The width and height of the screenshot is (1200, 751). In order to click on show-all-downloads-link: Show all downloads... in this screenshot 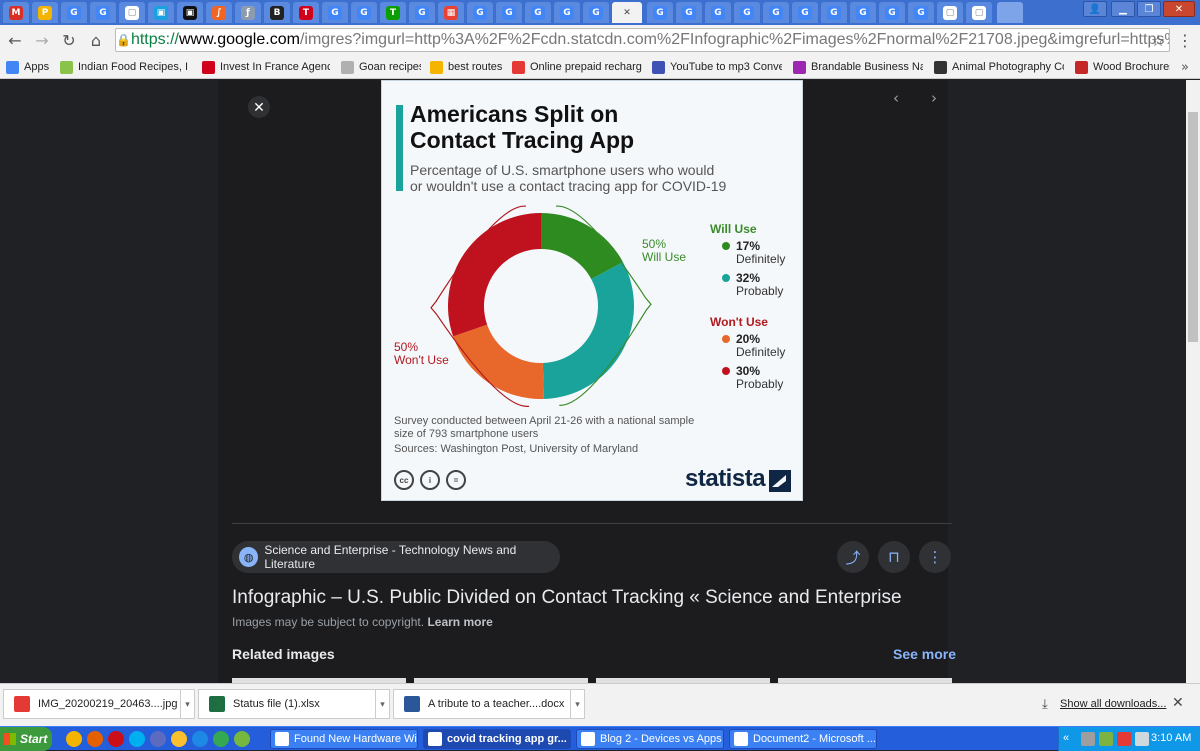, I will do `click(1113, 704)`.